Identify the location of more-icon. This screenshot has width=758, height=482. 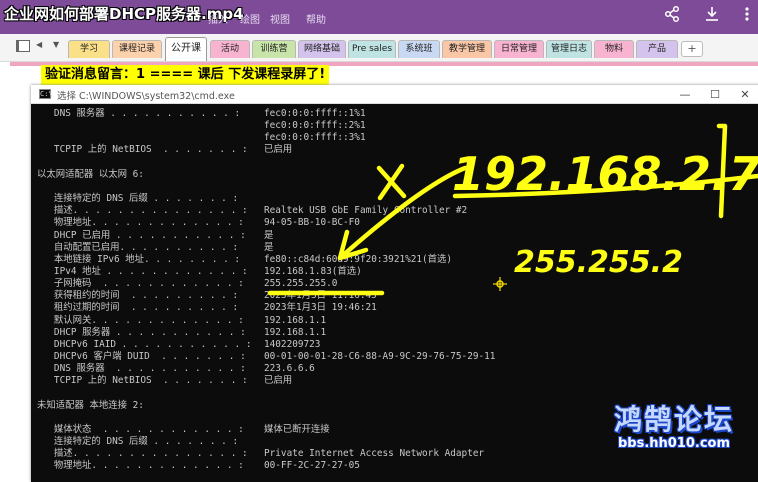
(747, 16).